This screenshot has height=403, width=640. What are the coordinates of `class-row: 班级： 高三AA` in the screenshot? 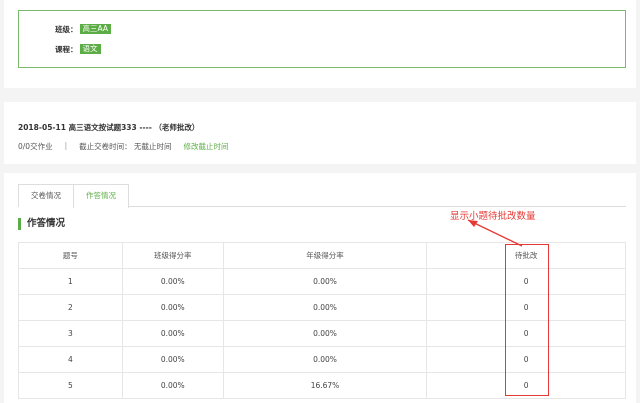 It's located at (83, 29).